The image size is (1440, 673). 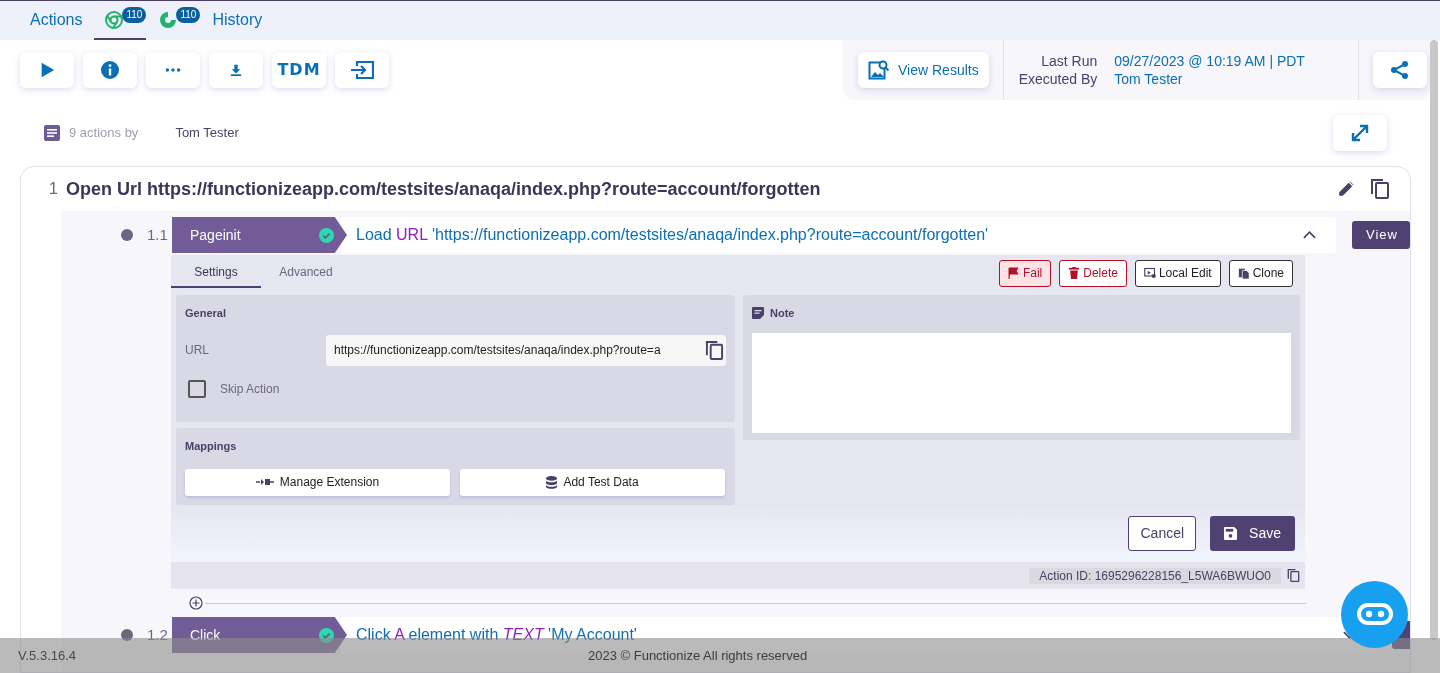 I want to click on download-icon, so click(x=236, y=70).